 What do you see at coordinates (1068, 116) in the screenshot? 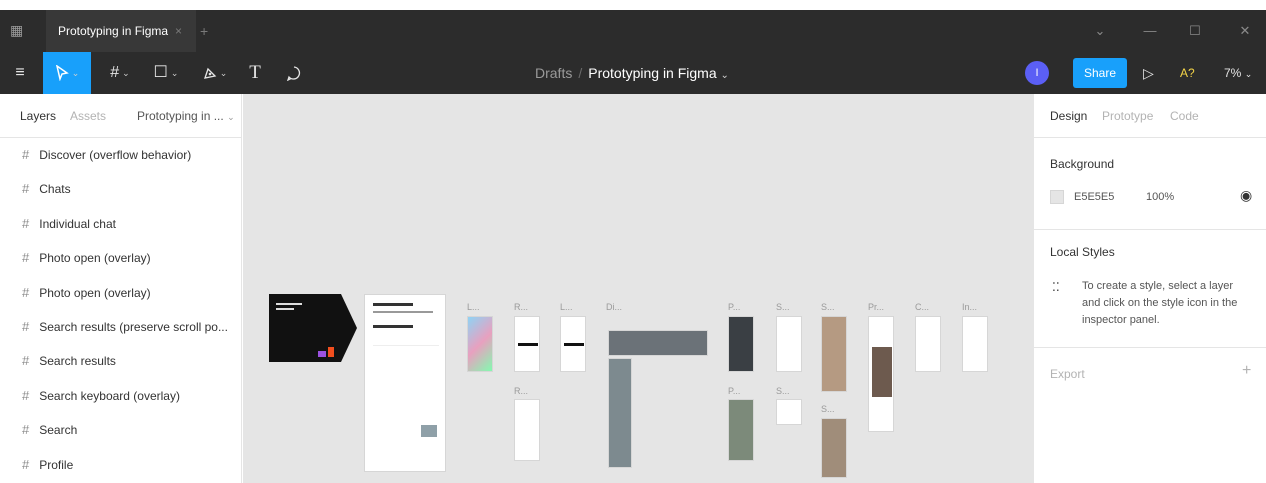
I see `tab-design: Design` at bounding box center [1068, 116].